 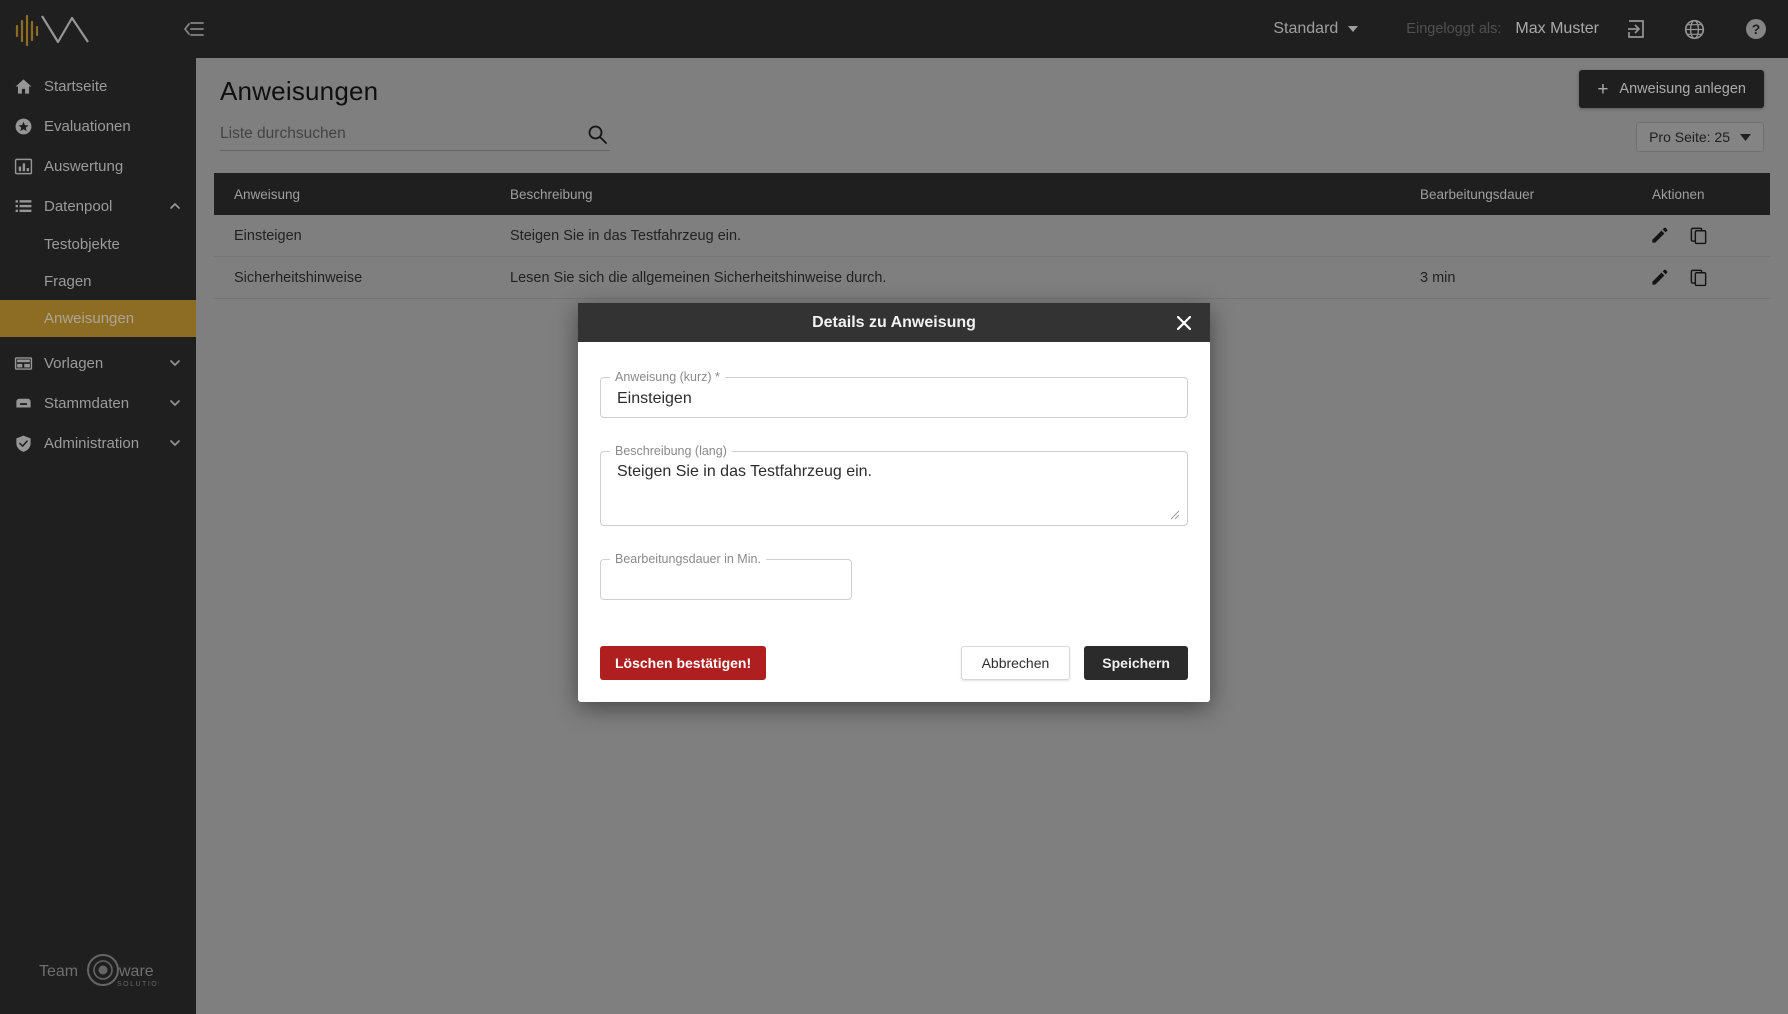 I want to click on modal-footer: Löschen bestätigen! Abbrechen Speichern, so click(x=894, y=667).